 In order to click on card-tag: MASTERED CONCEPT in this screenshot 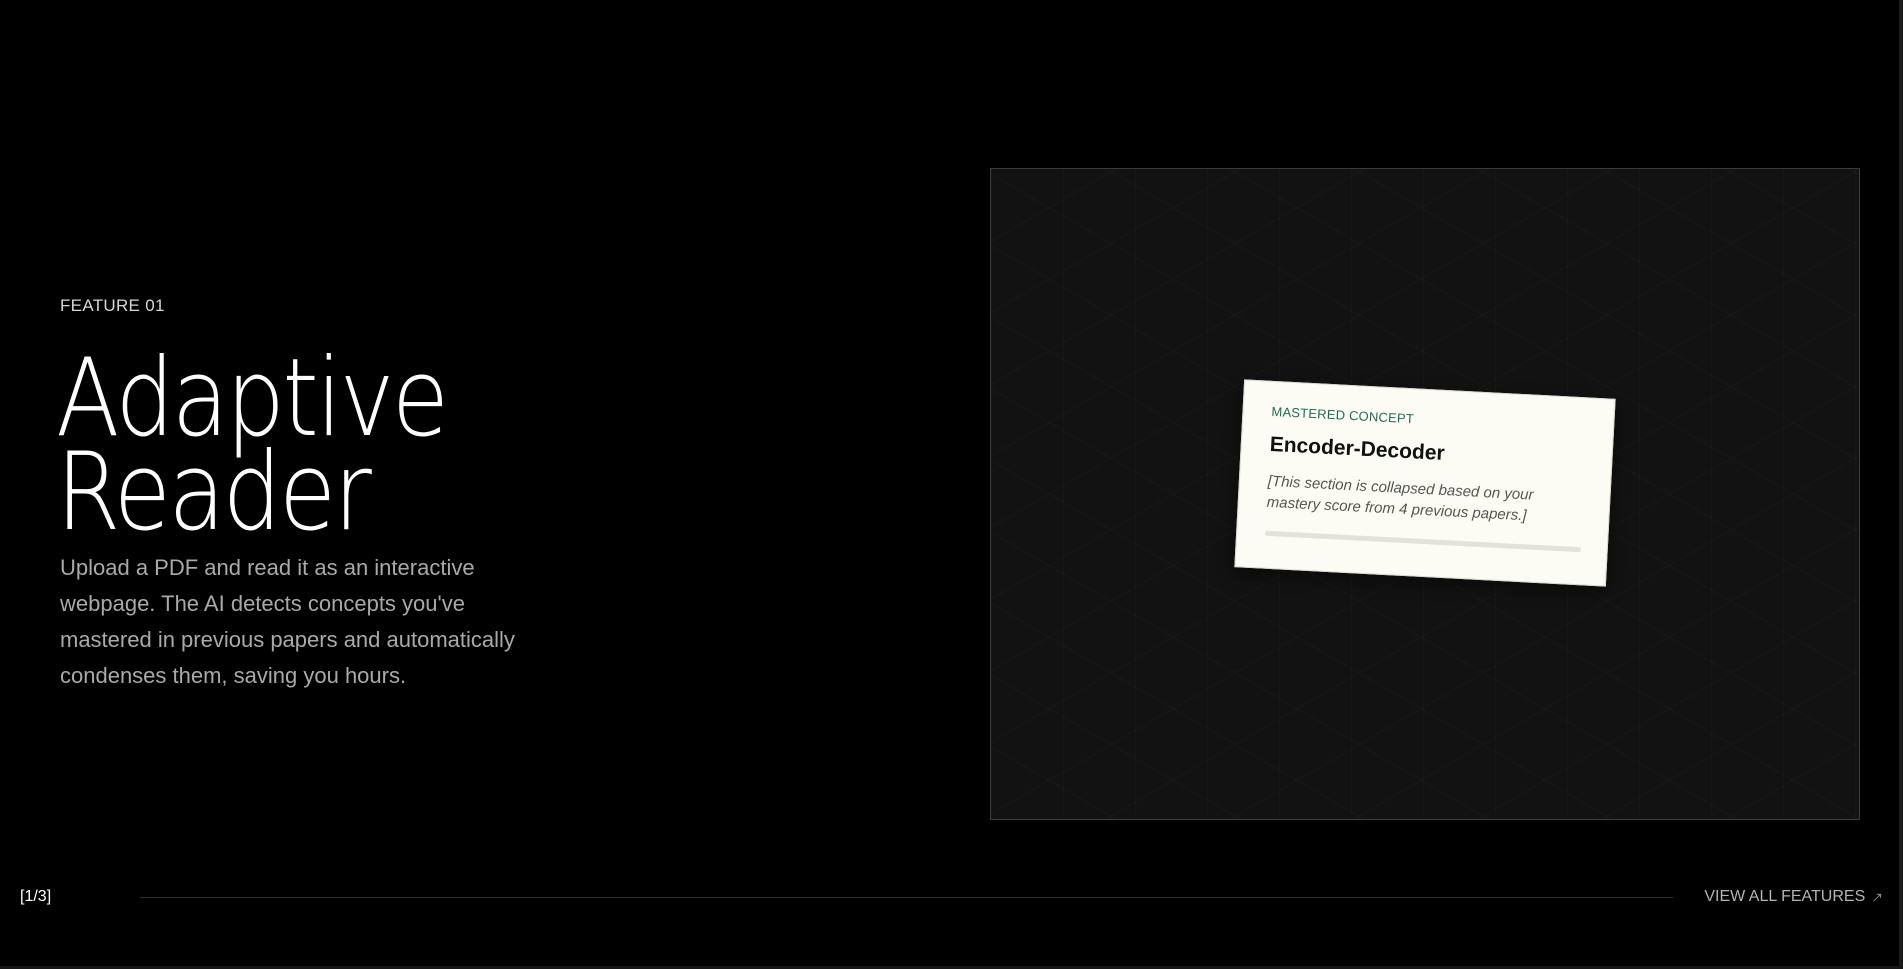, I will do `click(1343, 415)`.